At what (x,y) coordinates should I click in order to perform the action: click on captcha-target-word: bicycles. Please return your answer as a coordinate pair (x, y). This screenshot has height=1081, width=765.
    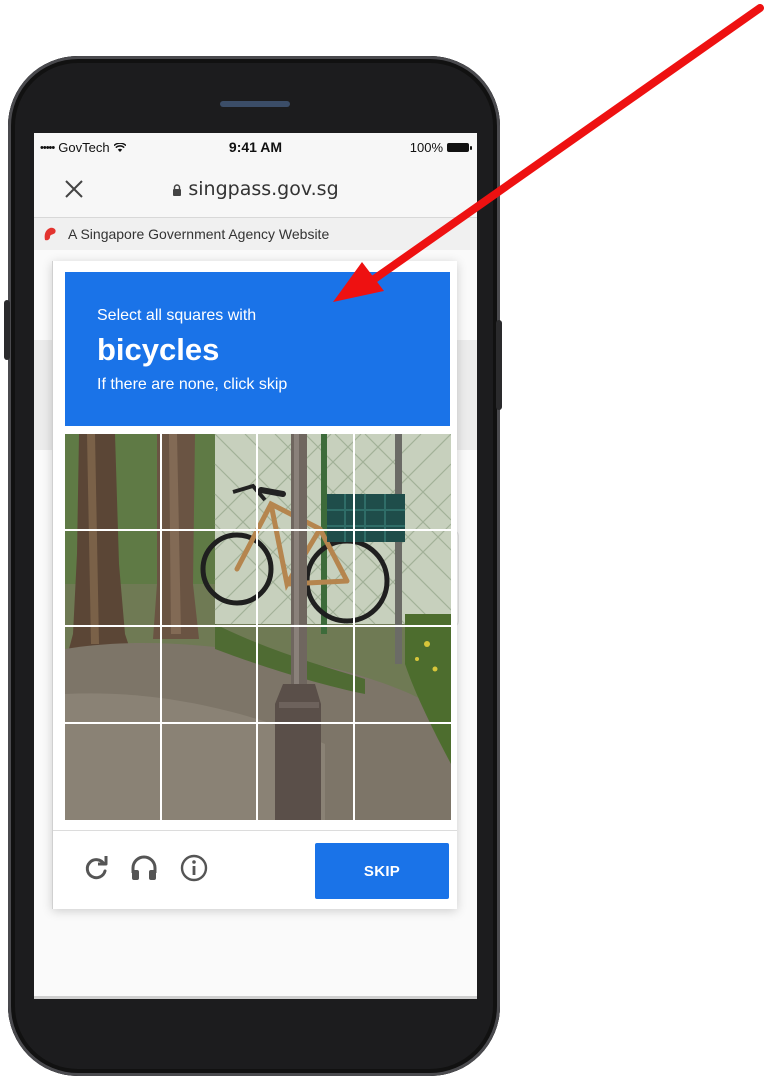
    Looking at the image, I should click on (158, 349).